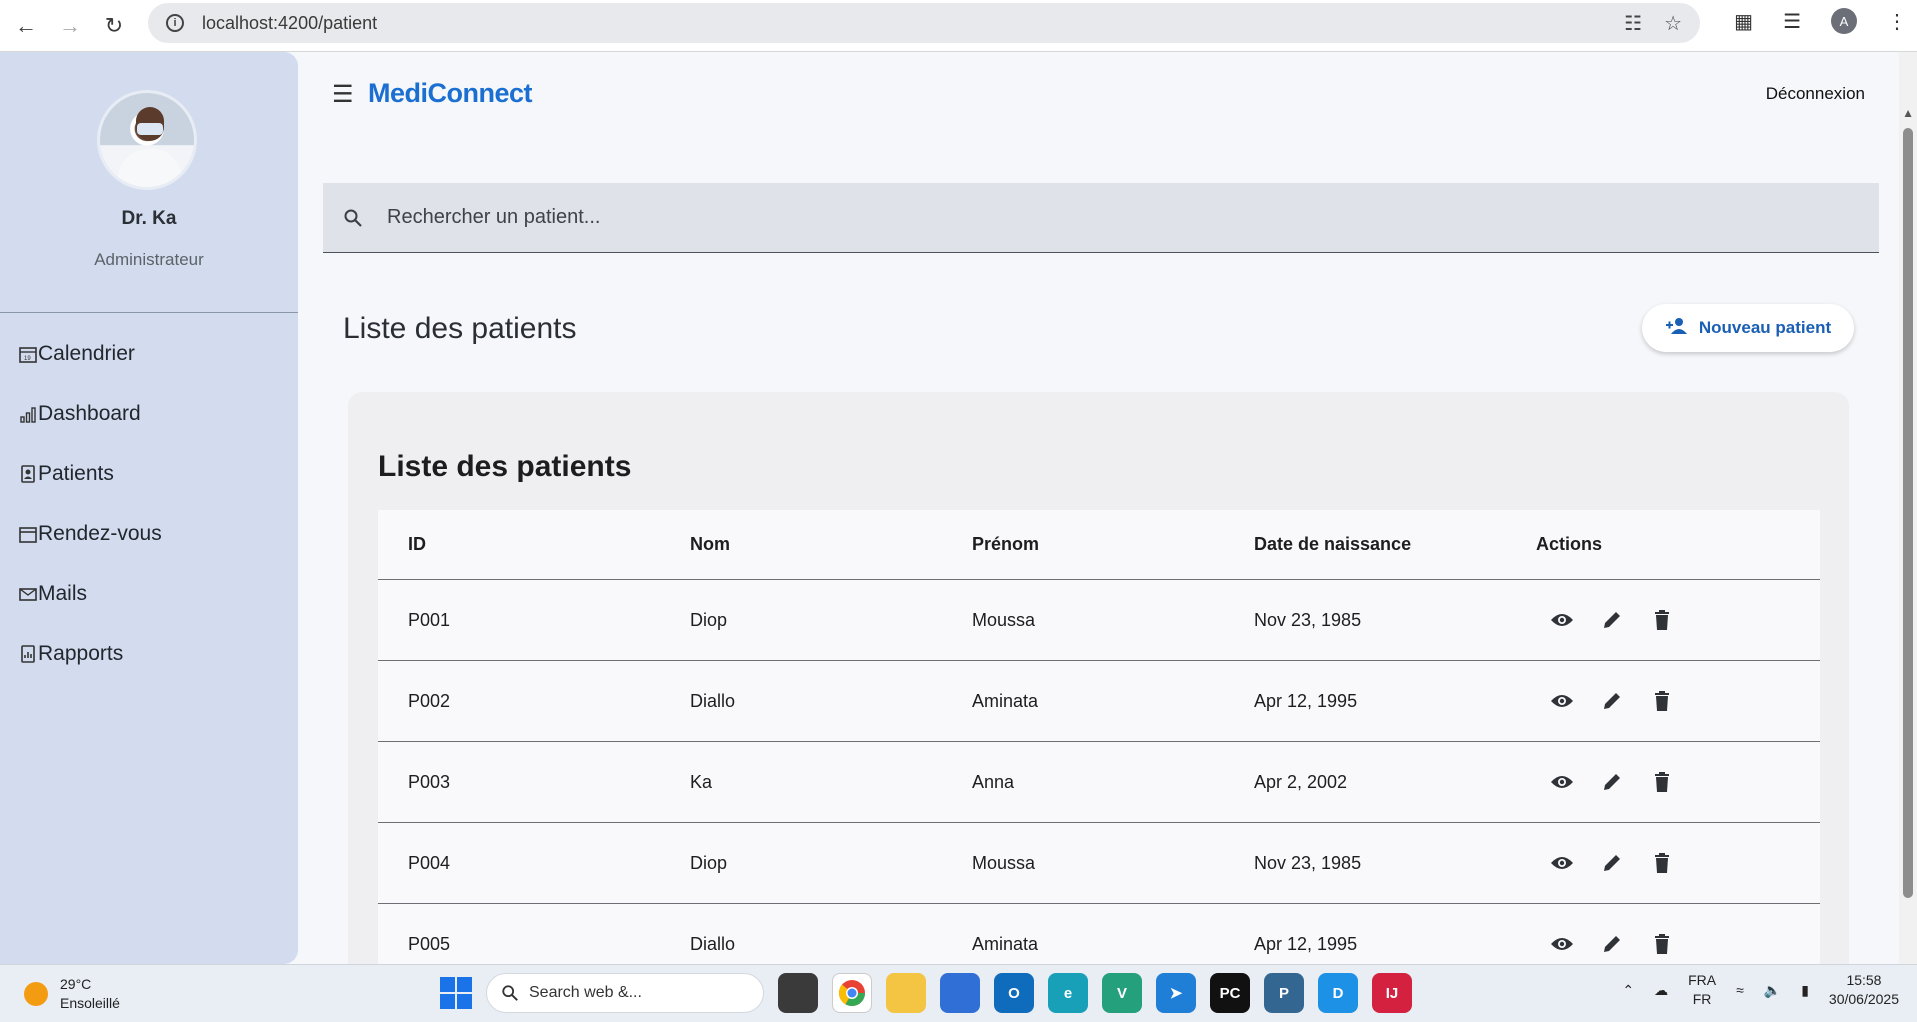 The width and height of the screenshot is (1917, 1022). What do you see at coordinates (26, 26) in the screenshot?
I see `back-icon: ←` at bounding box center [26, 26].